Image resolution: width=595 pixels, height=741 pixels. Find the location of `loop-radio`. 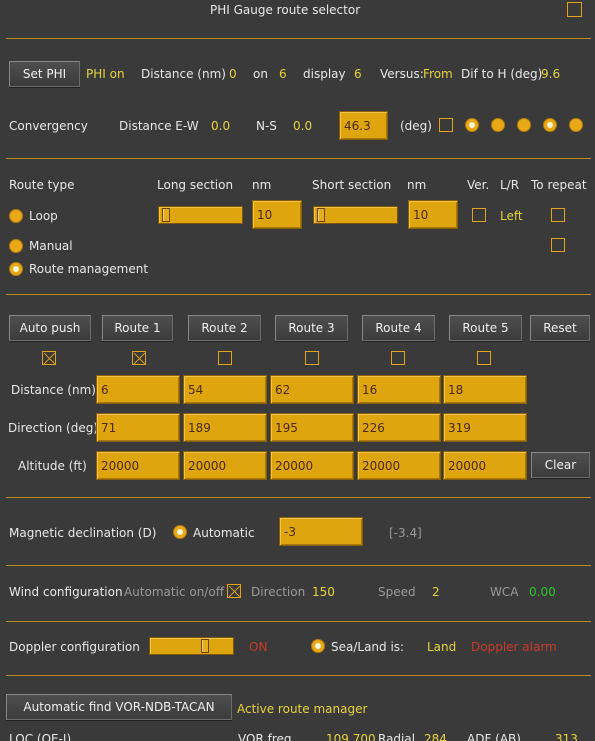

loop-radio is located at coordinates (16, 216).